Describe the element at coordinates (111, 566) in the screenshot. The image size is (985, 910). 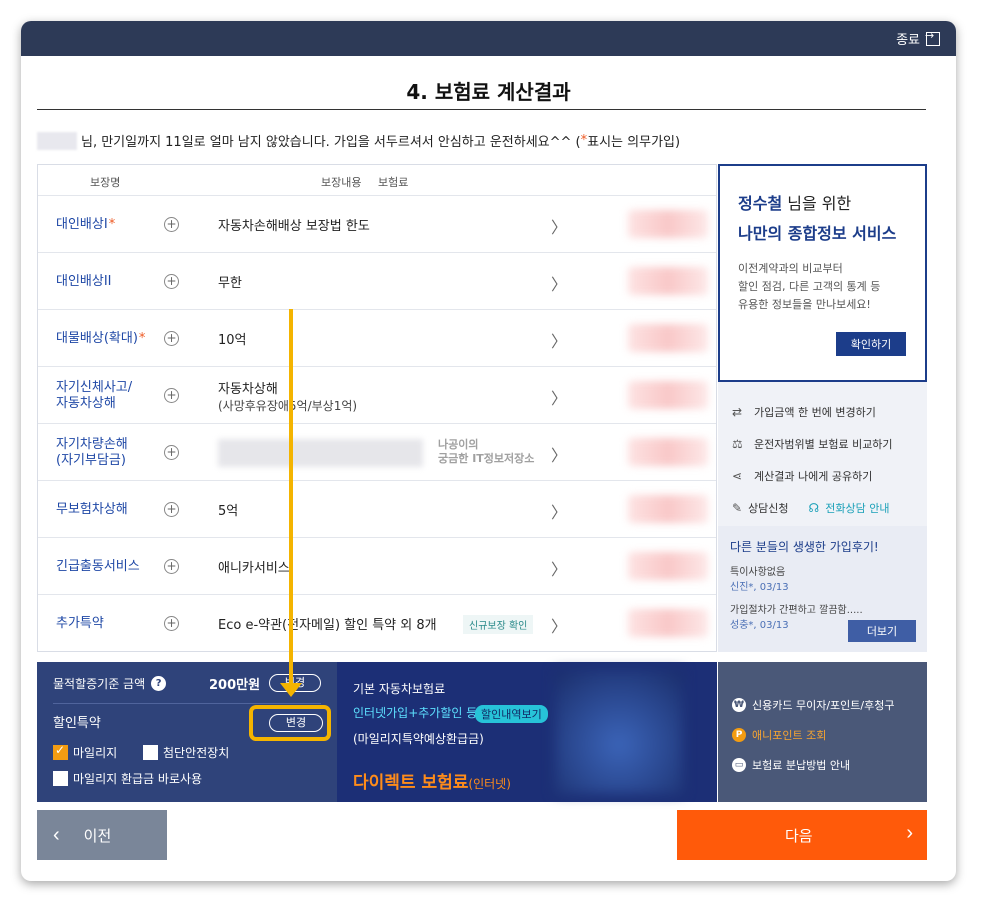
I see `coverage-name: 긴급출동서비스` at that location.